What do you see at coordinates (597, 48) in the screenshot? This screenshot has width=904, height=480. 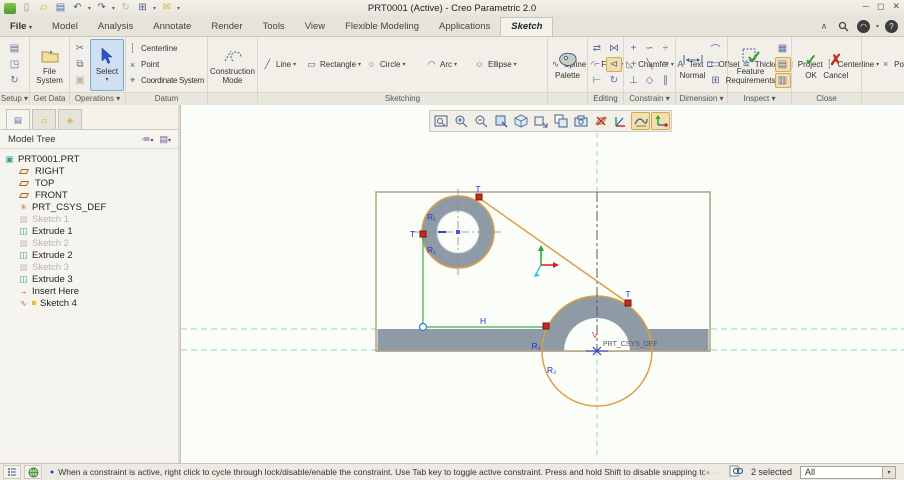 I see `modify-icon: ⇄` at bounding box center [597, 48].